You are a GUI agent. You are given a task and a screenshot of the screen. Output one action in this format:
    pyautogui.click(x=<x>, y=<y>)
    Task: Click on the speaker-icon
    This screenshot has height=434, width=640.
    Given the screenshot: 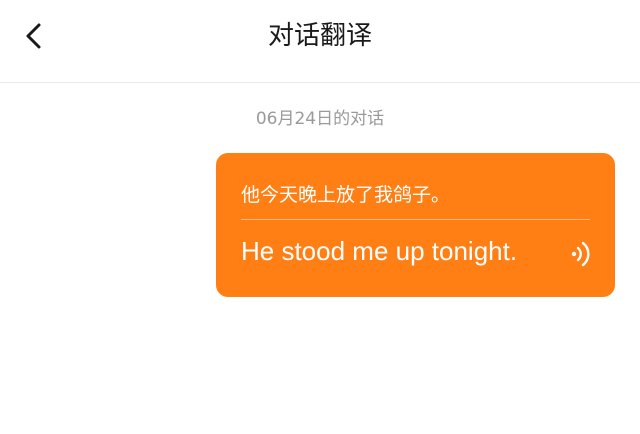 What is the action you would take?
    pyautogui.click(x=580, y=254)
    